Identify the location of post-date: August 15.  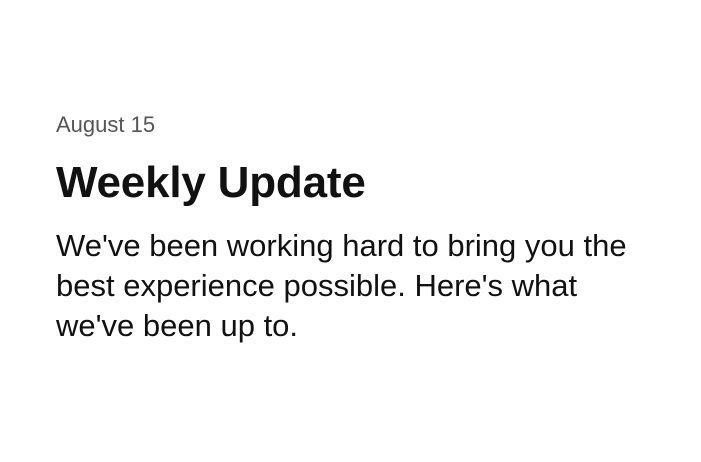
(106, 124).